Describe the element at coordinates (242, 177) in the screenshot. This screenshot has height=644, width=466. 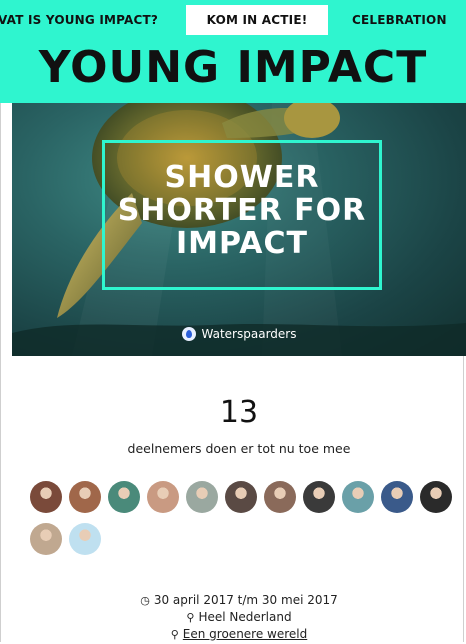
I see `hero-title-line-1: SHOWER` at that location.